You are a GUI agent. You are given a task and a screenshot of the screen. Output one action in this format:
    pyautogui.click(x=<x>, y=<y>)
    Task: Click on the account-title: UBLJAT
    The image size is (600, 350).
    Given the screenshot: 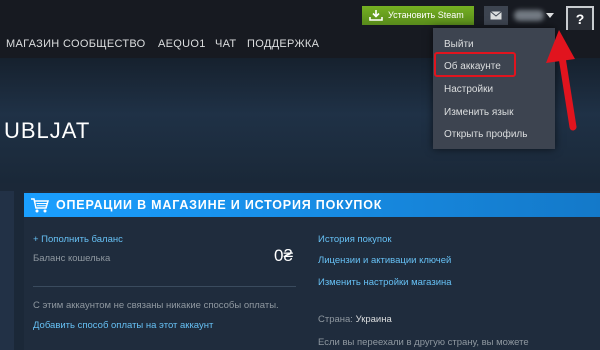 What is the action you would take?
    pyautogui.click(x=47, y=130)
    